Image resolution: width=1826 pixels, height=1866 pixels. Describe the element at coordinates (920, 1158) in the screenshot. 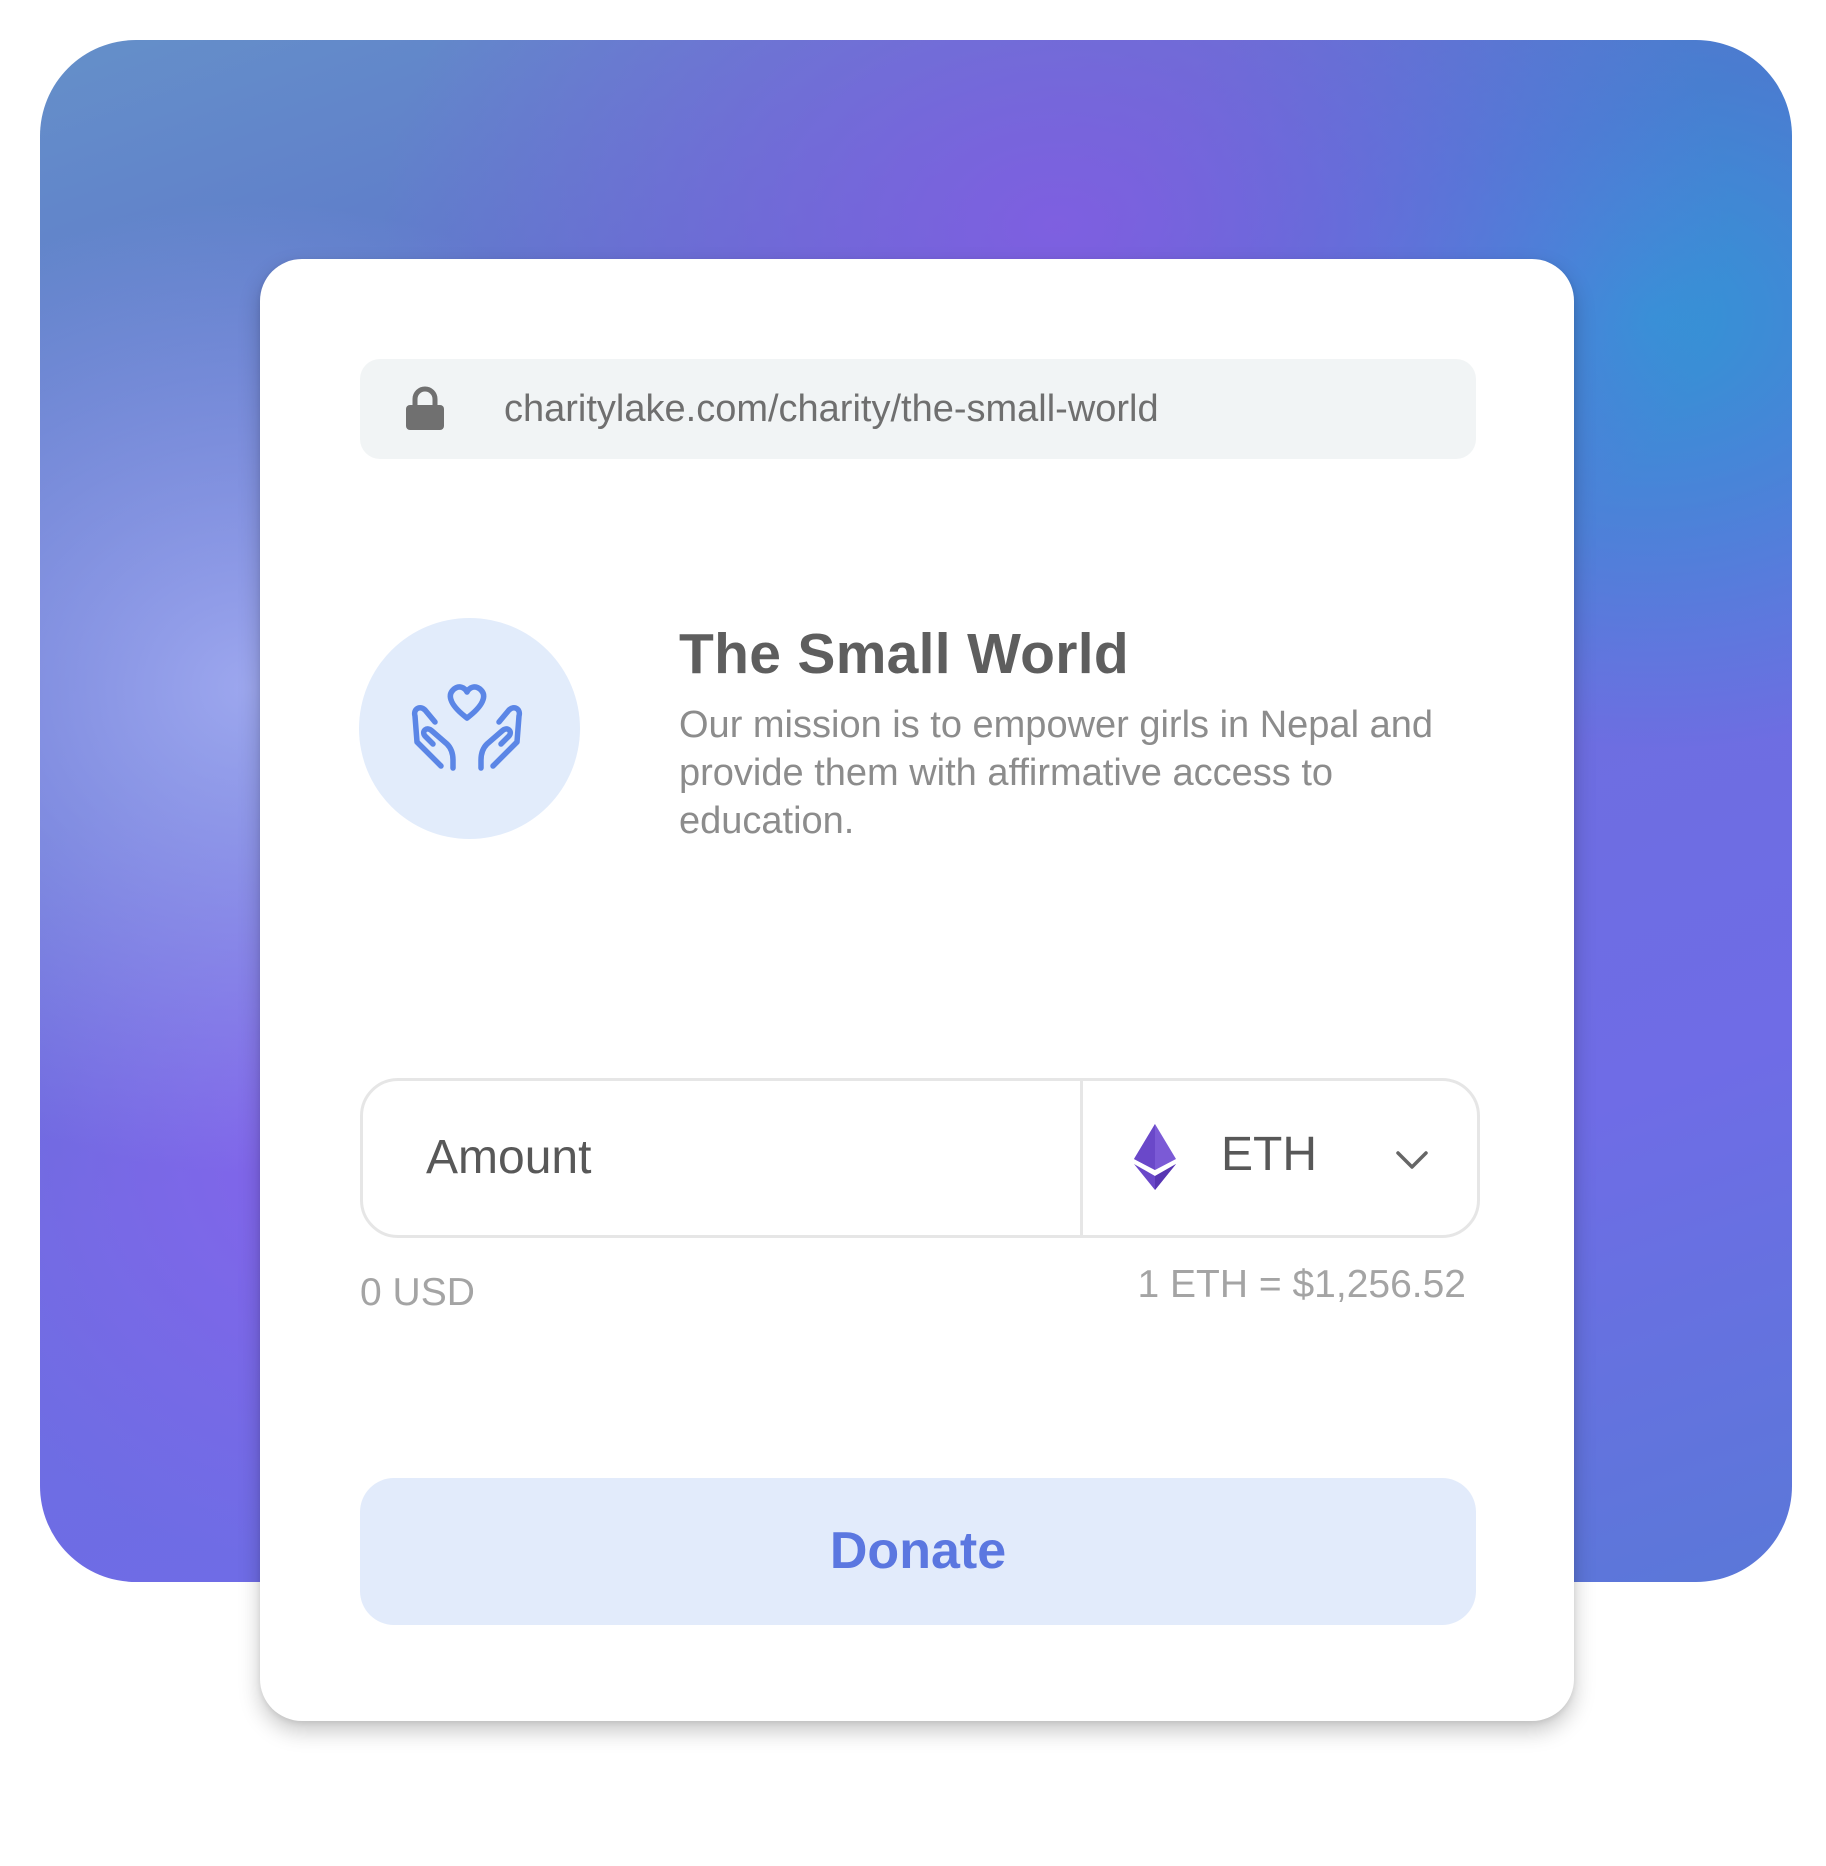

I see `amount-field-group: Amount ETH` at that location.